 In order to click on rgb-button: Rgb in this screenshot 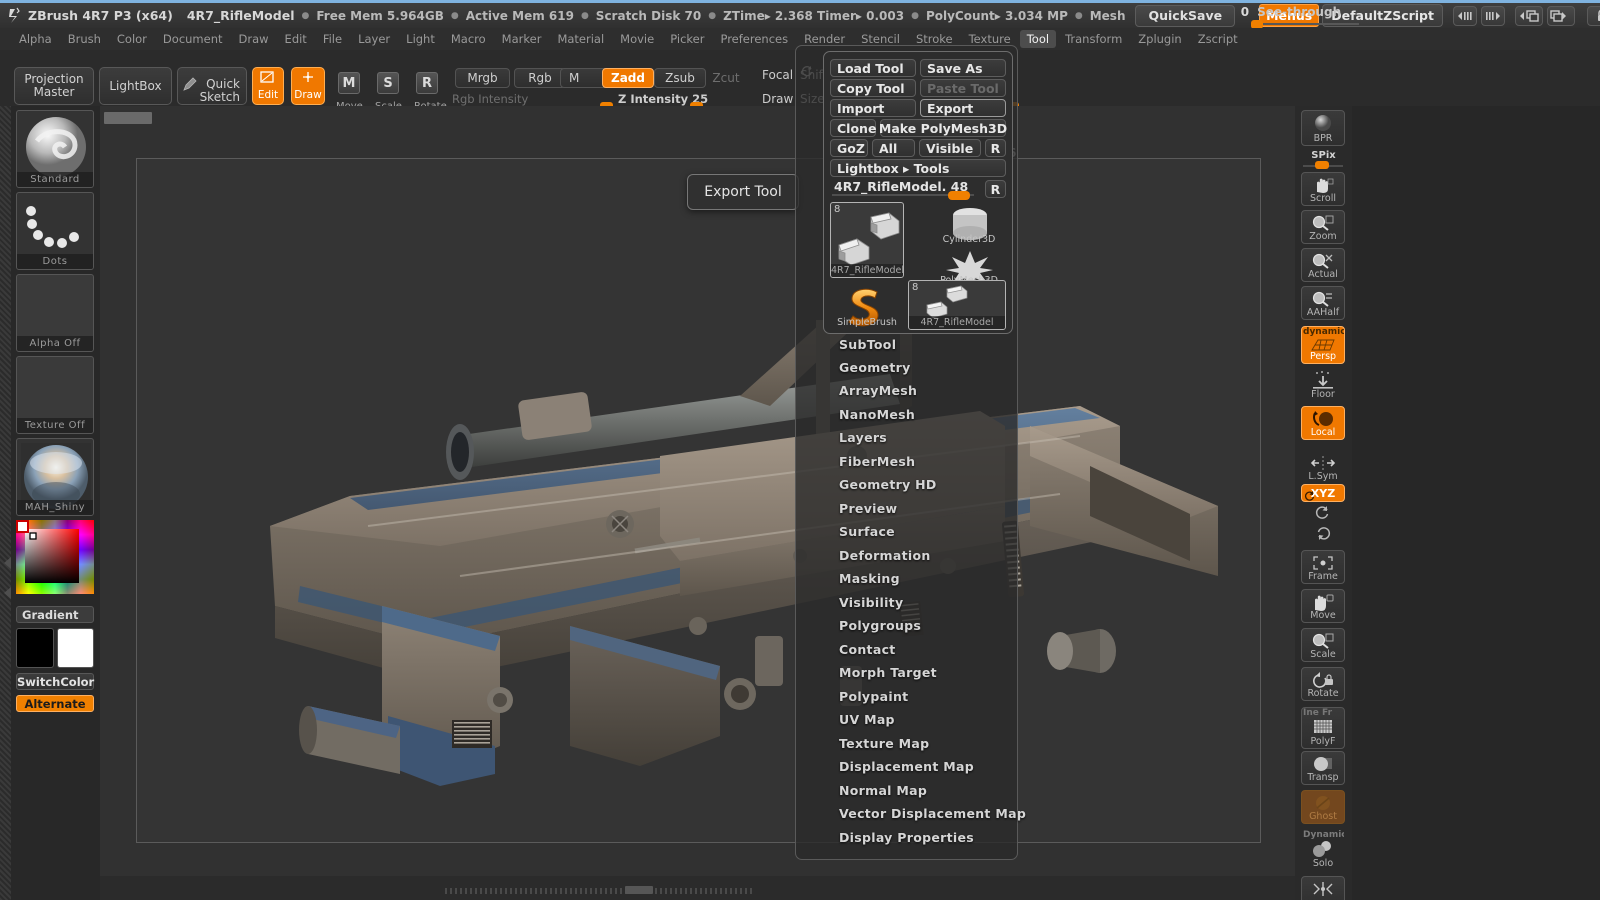, I will do `click(540, 78)`.